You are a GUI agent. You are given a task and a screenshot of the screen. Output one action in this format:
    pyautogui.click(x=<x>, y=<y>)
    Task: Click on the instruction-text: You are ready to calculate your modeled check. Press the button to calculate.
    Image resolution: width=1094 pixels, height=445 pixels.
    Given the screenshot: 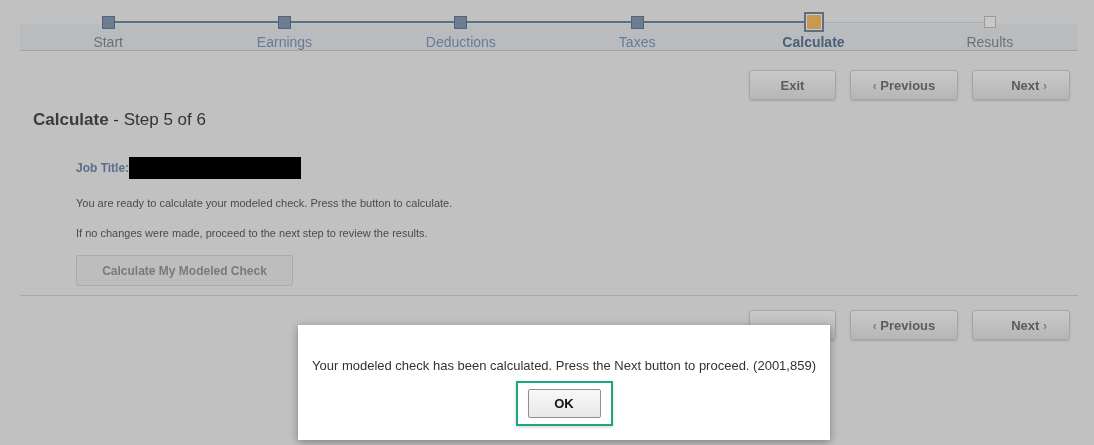 What is the action you would take?
    pyautogui.click(x=265, y=203)
    